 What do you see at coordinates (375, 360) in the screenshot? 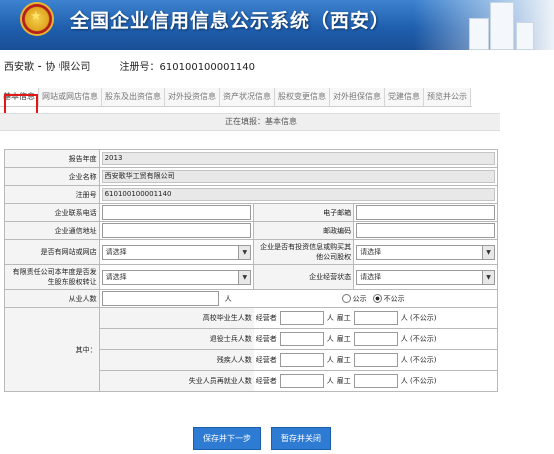
I see `disabled-employee-input` at bounding box center [375, 360].